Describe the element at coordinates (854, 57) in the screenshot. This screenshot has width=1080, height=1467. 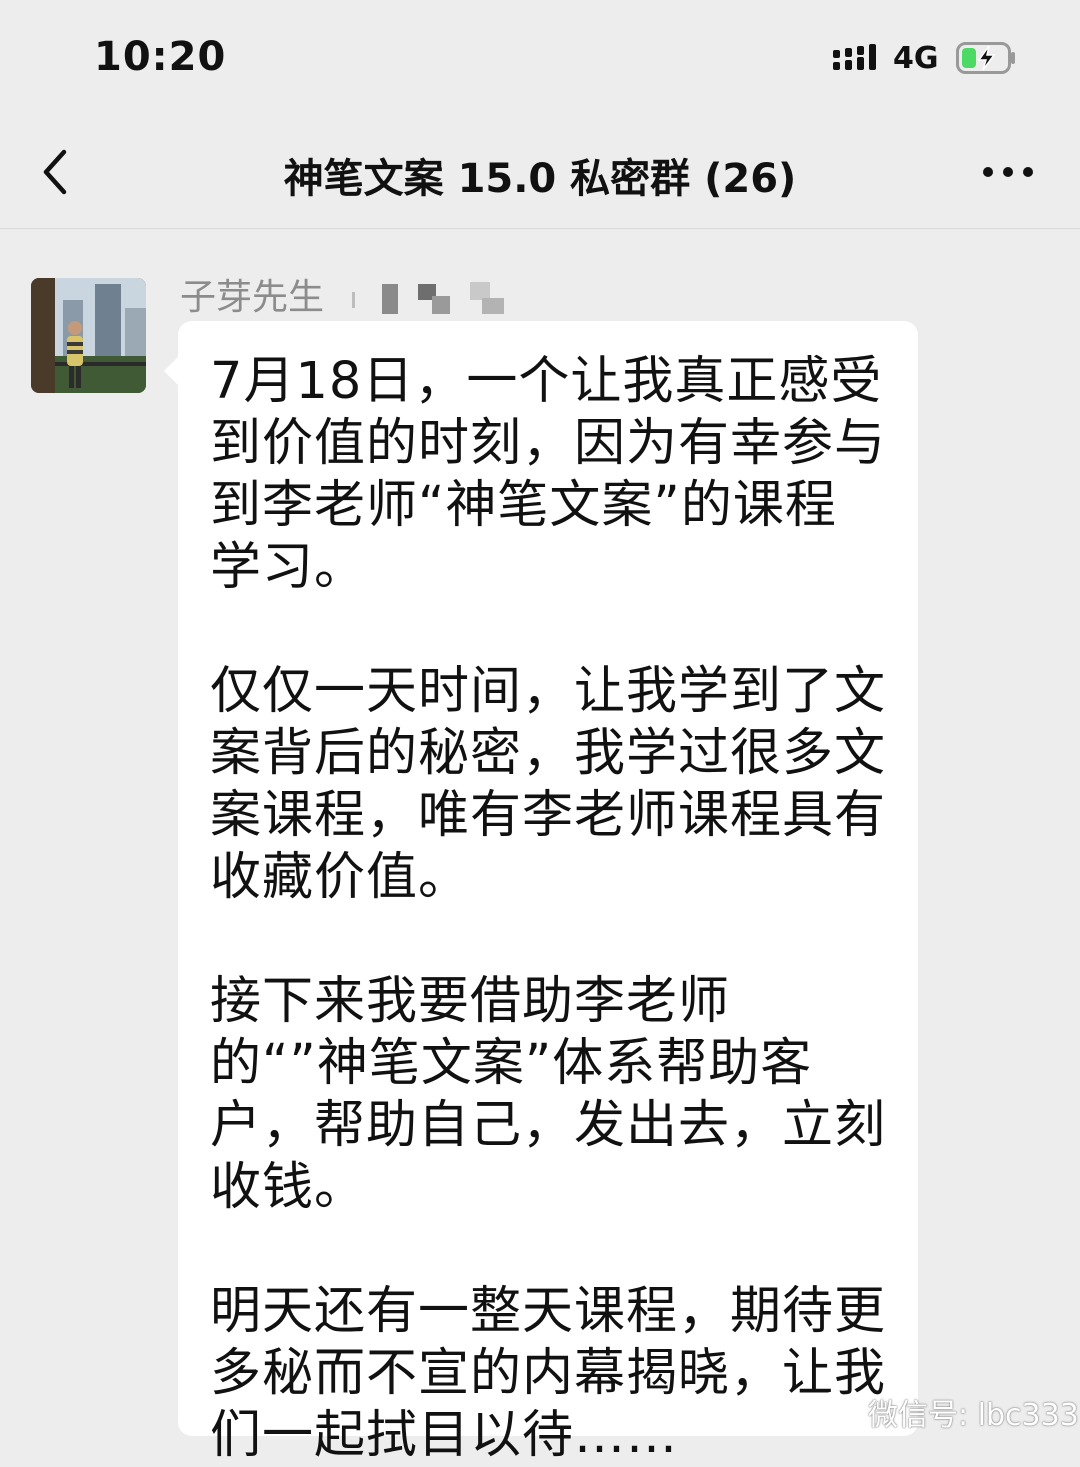
I see `signal-strength-icon` at that location.